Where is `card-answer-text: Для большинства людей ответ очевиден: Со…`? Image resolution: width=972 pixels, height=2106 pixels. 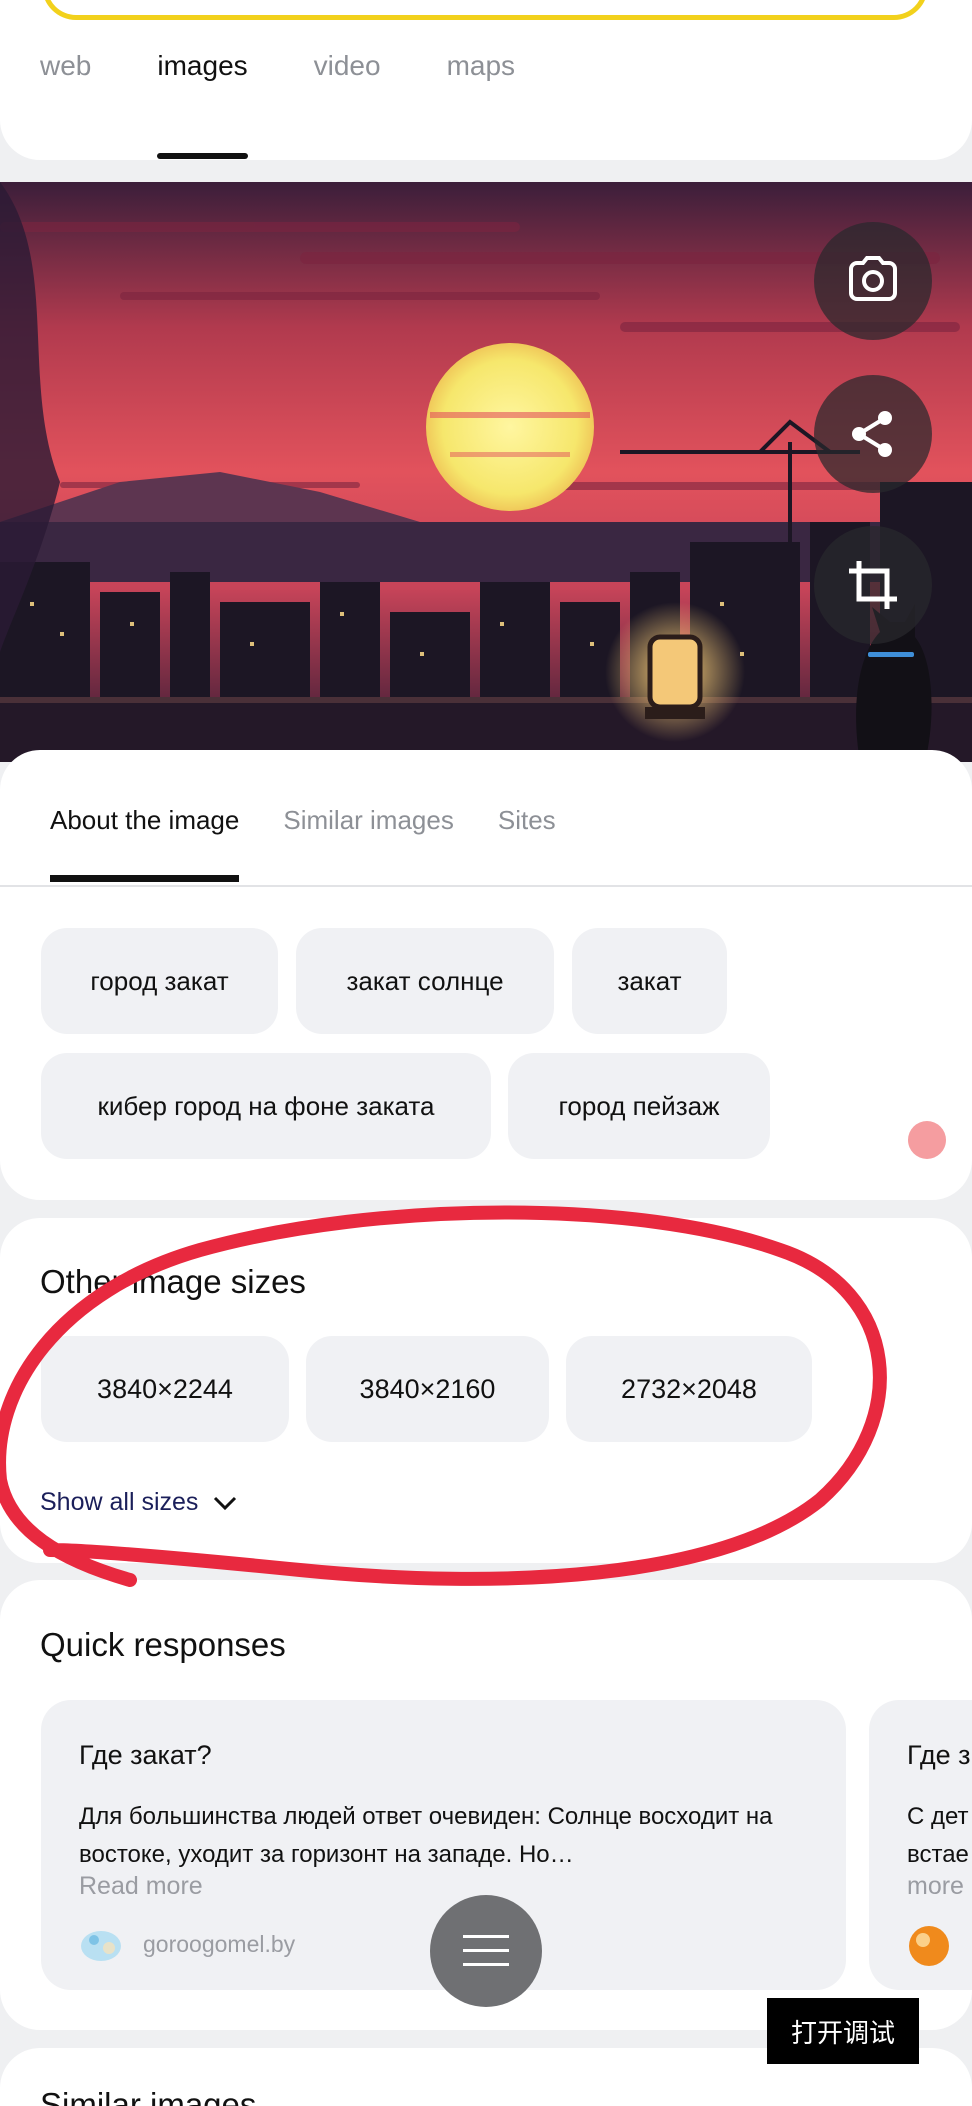
card-answer-text: Для большинства людей ответ очевиден: Со… is located at coordinates (426, 1835).